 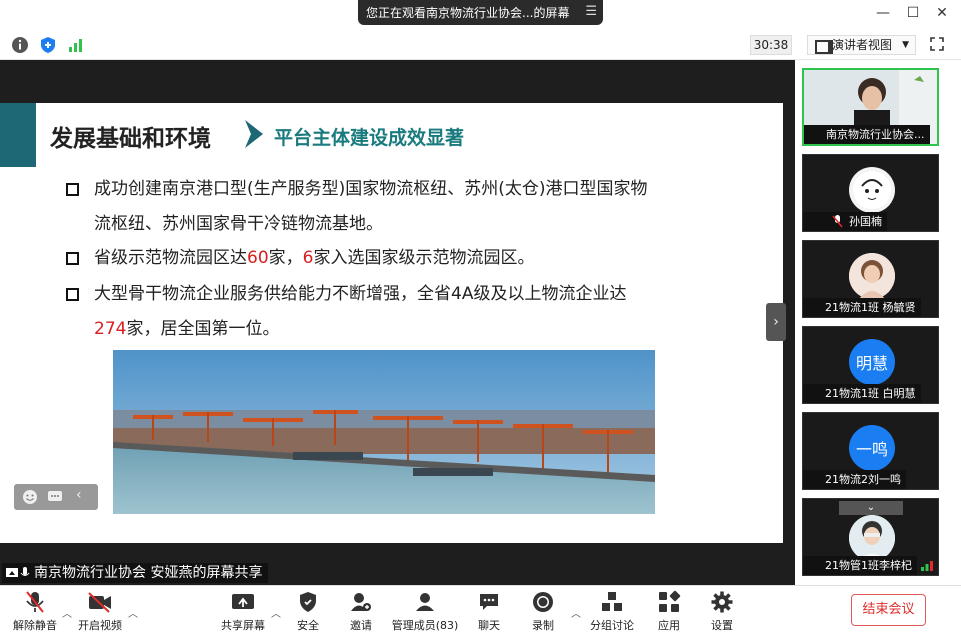 What do you see at coordinates (888, 610) in the screenshot?
I see `end-meeting-button: 结束会议` at bounding box center [888, 610].